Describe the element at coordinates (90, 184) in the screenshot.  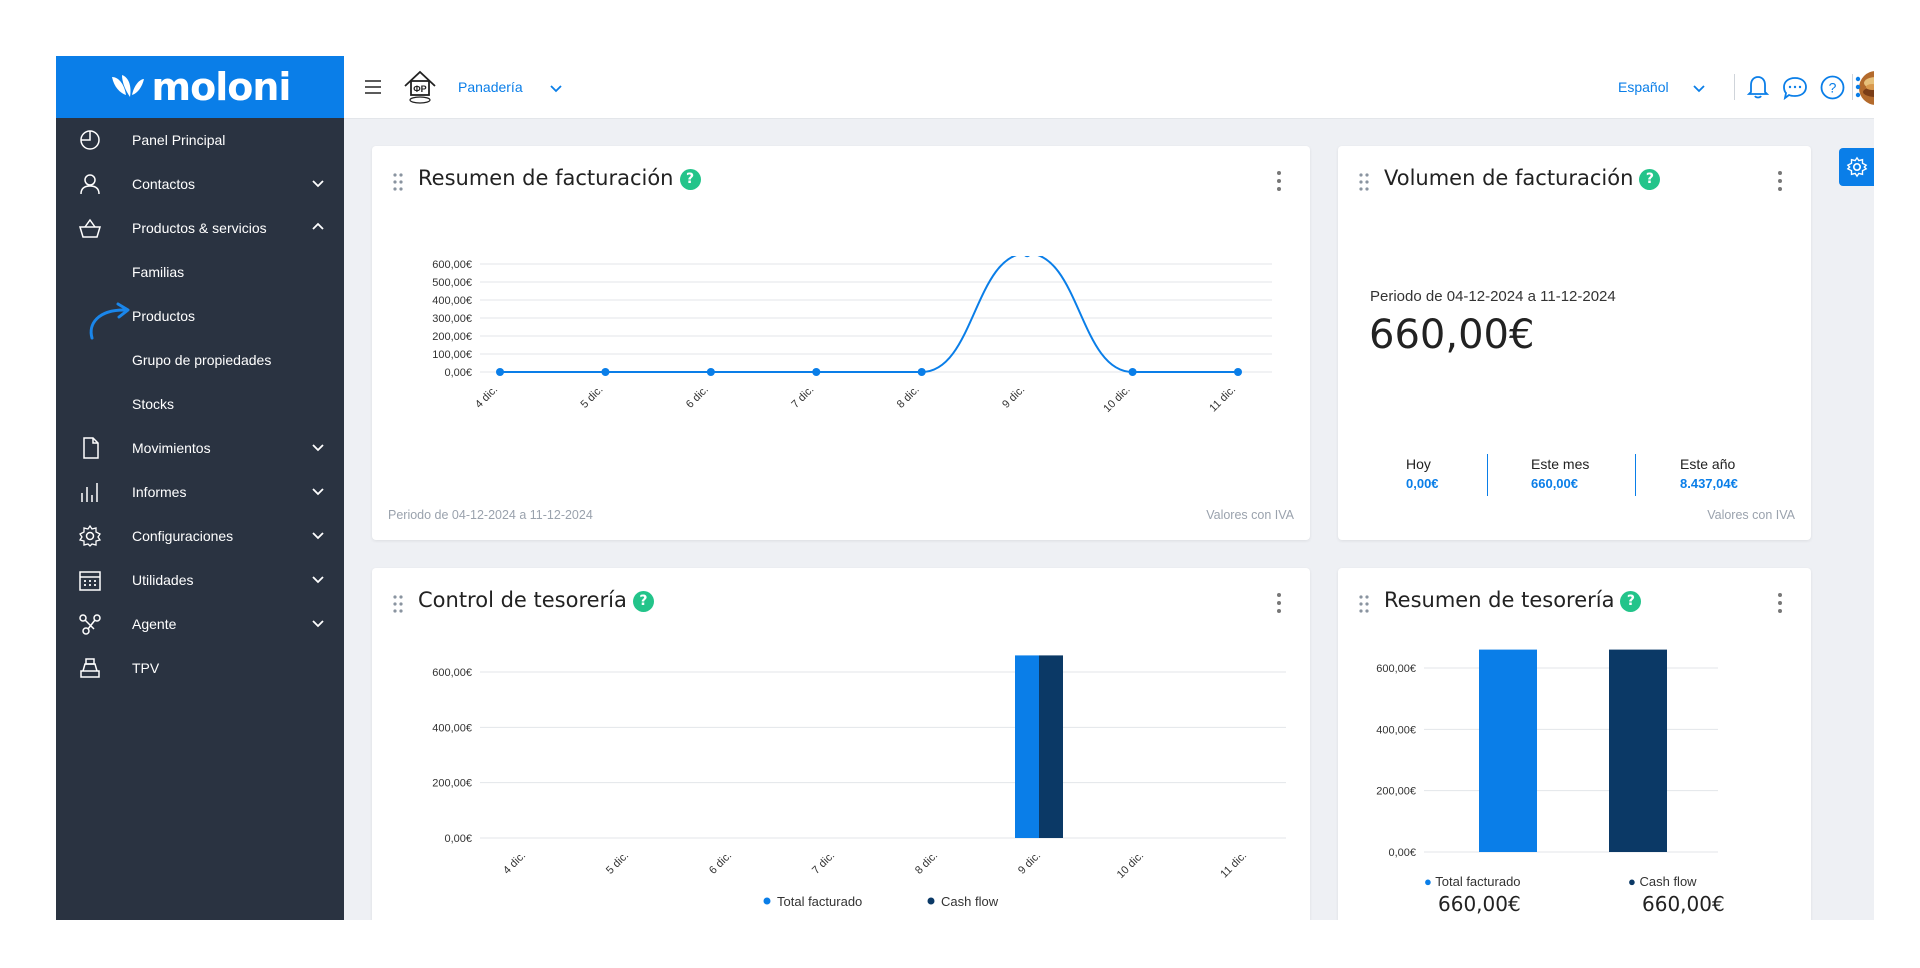
I see `person-icon` at that location.